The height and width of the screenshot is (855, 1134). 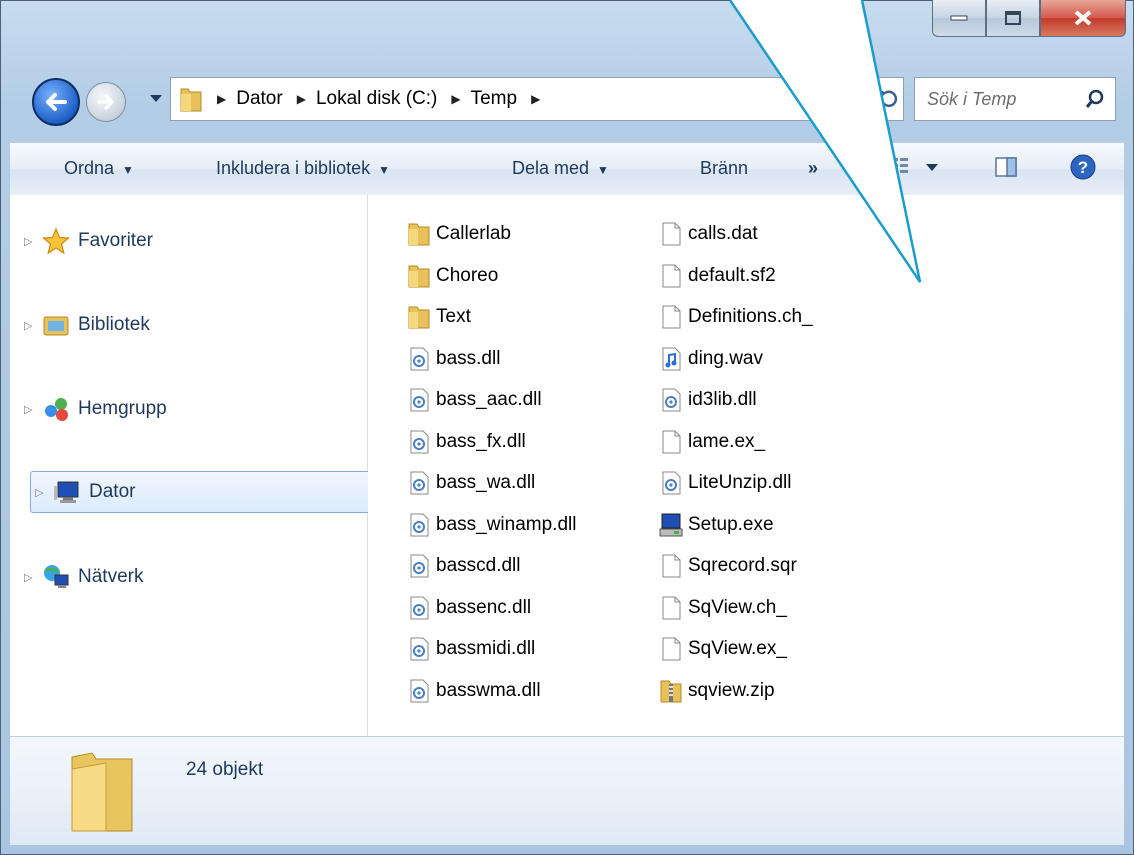 What do you see at coordinates (742, 565) in the screenshot?
I see `file-name: Sqrecord.sqr` at bounding box center [742, 565].